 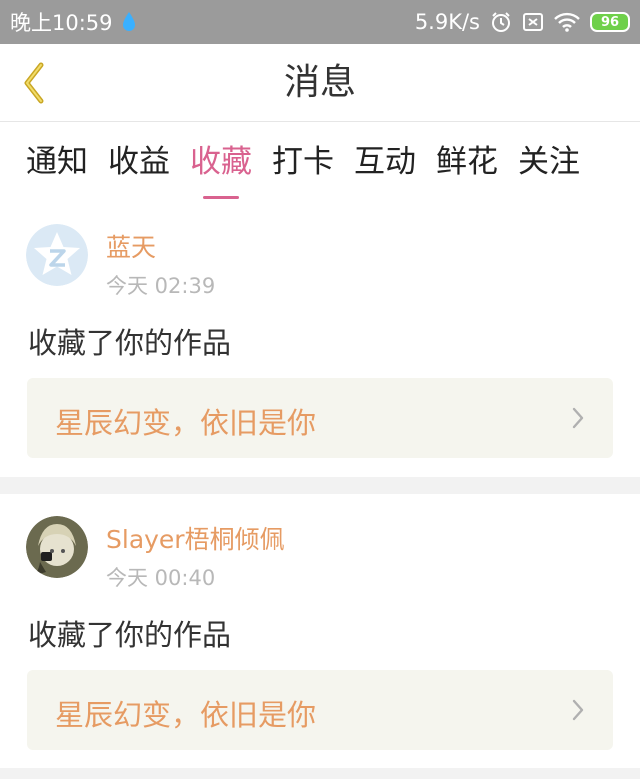 I want to click on wifi-icon, so click(x=567, y=22).